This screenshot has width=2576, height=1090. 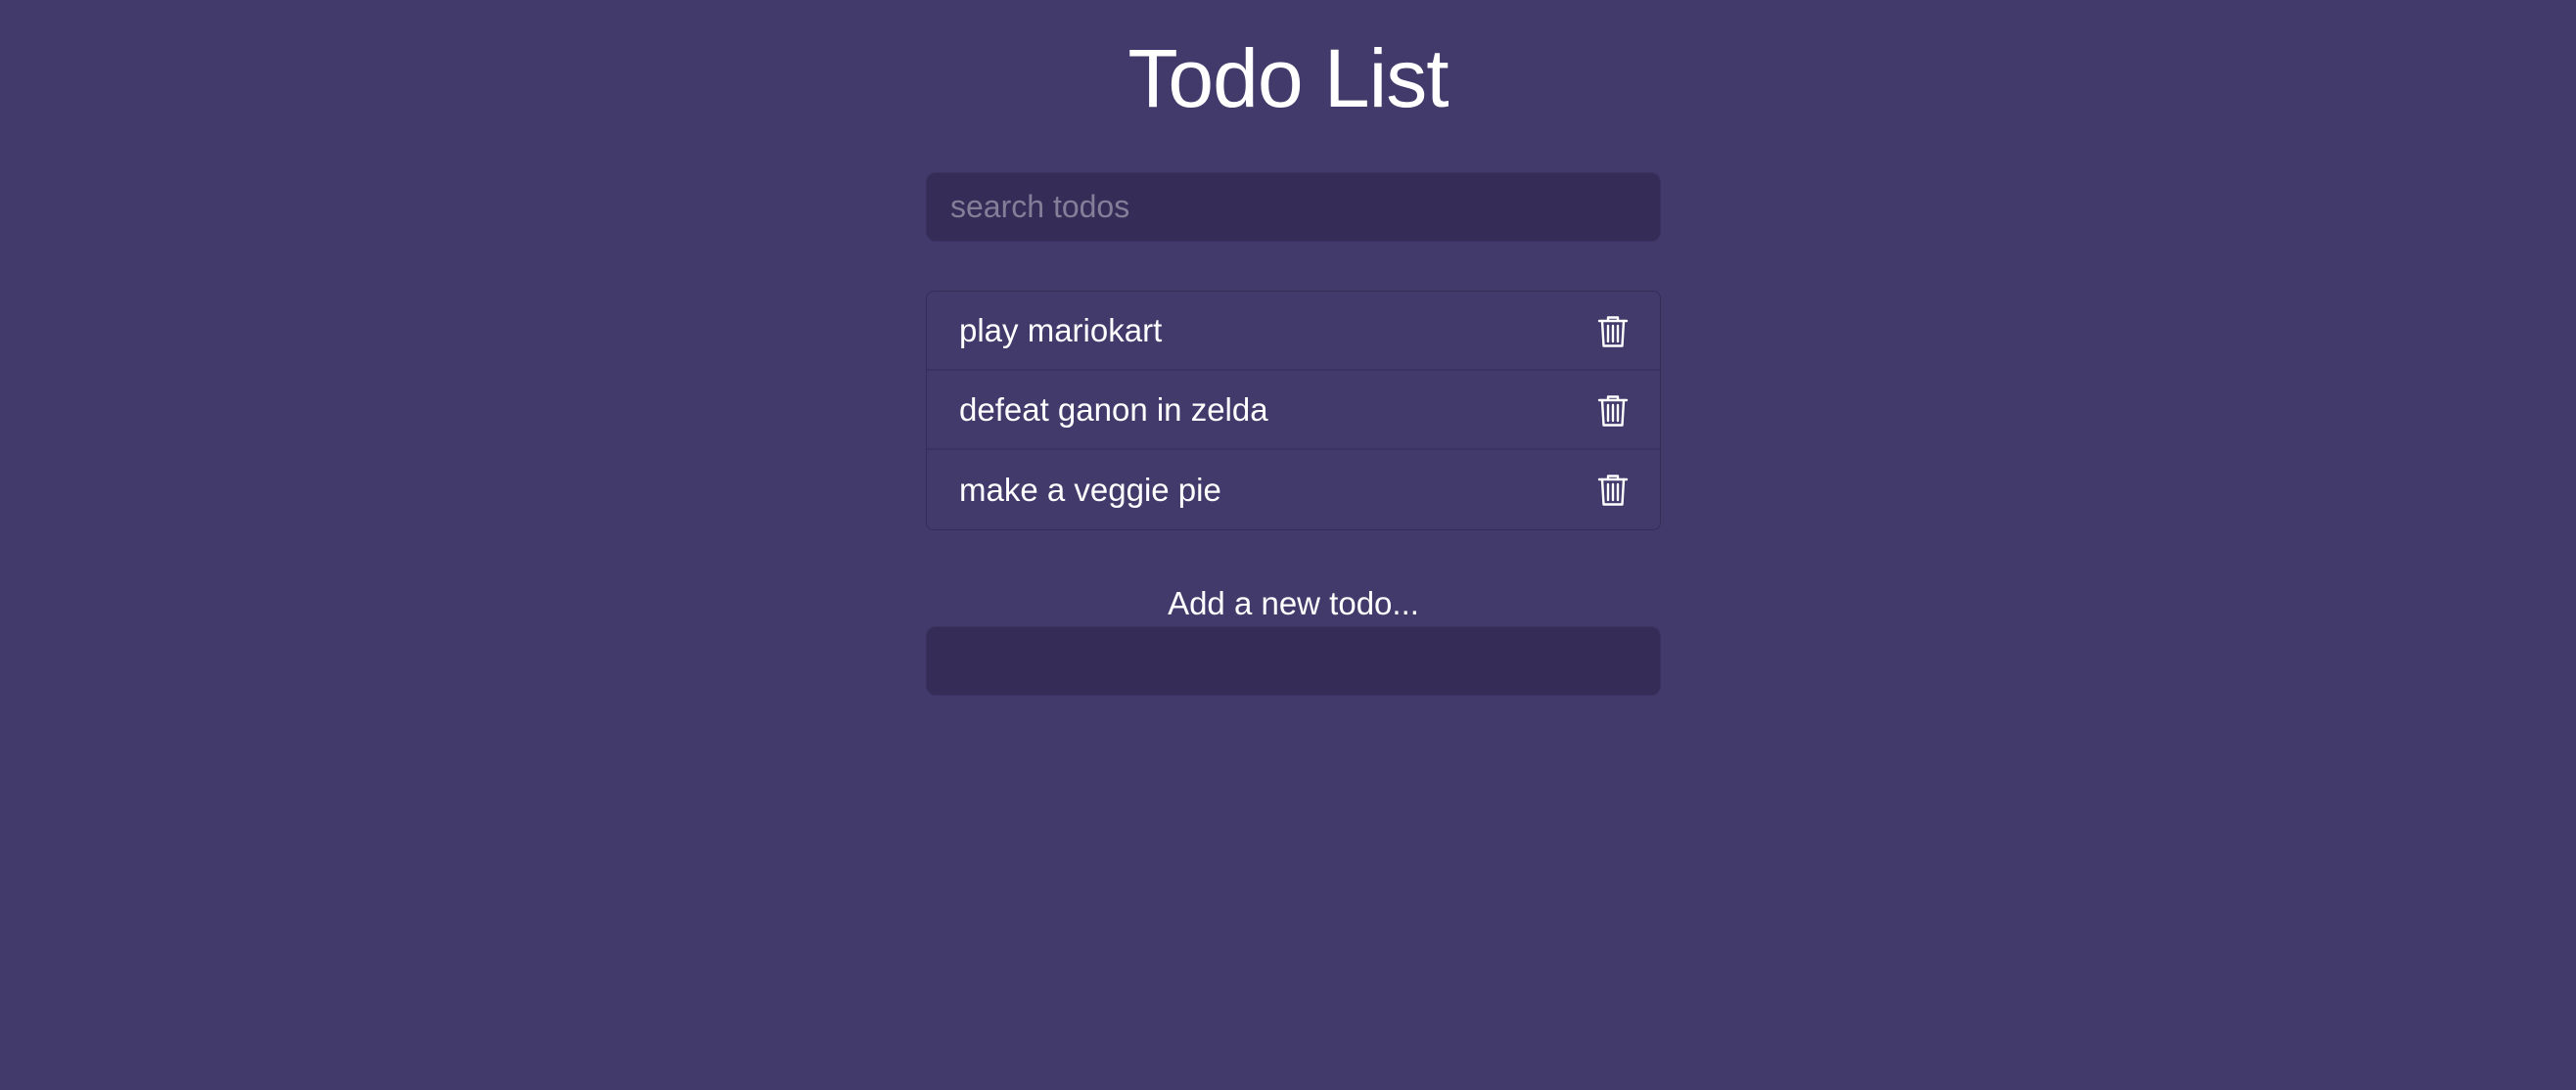 I want to click on search-container, so click(x=1294, y=207).